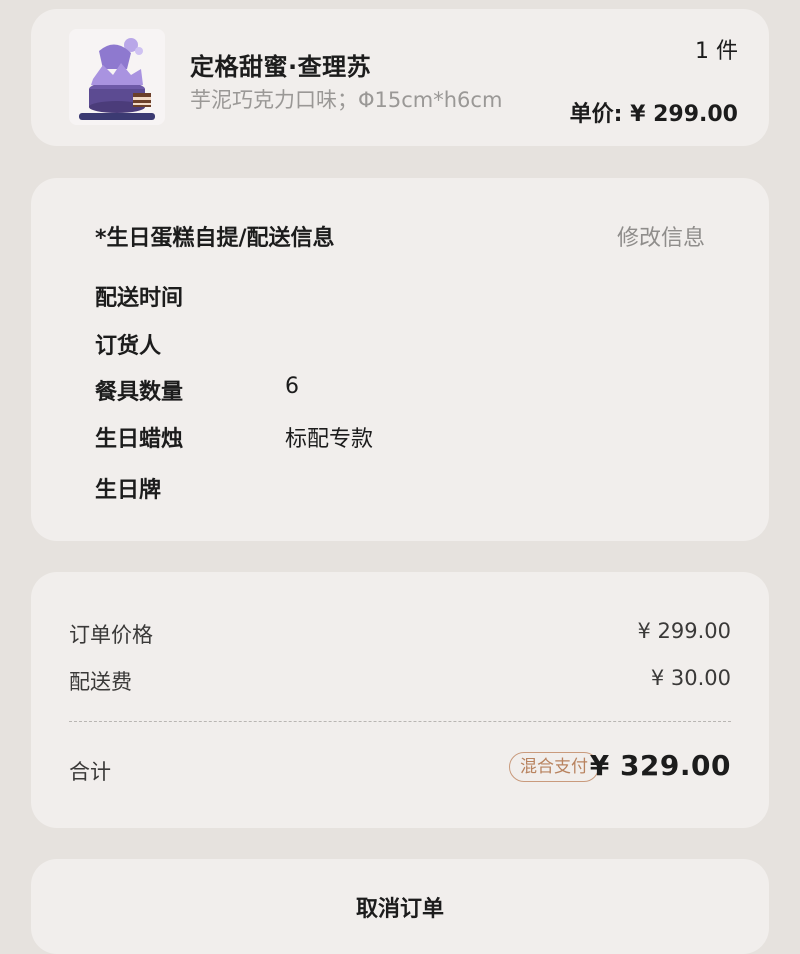 This screenshot has width=800, height=954. What do you see at coordinates (661, 236) in the screenshot?
I see `edit-info-button: 修改信息` at bounding box center [661, 236].